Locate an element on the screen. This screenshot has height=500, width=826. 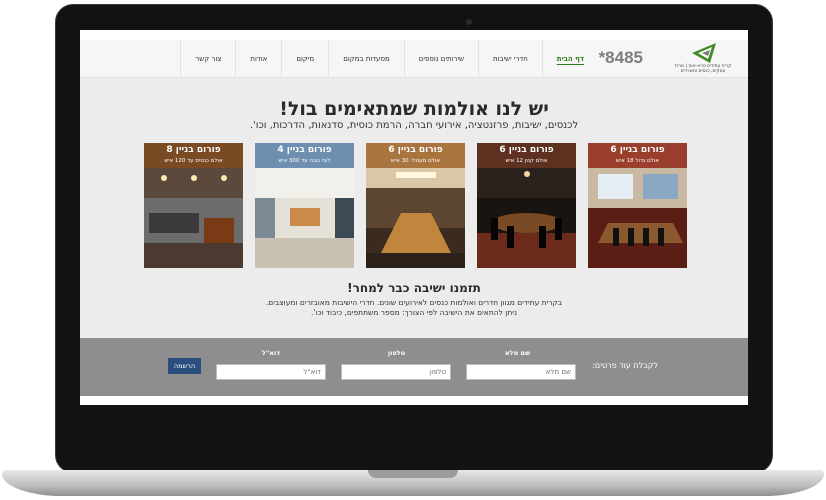
hall-card-caption: אולם קטן 12 איש is located at coordinates (526, 161).